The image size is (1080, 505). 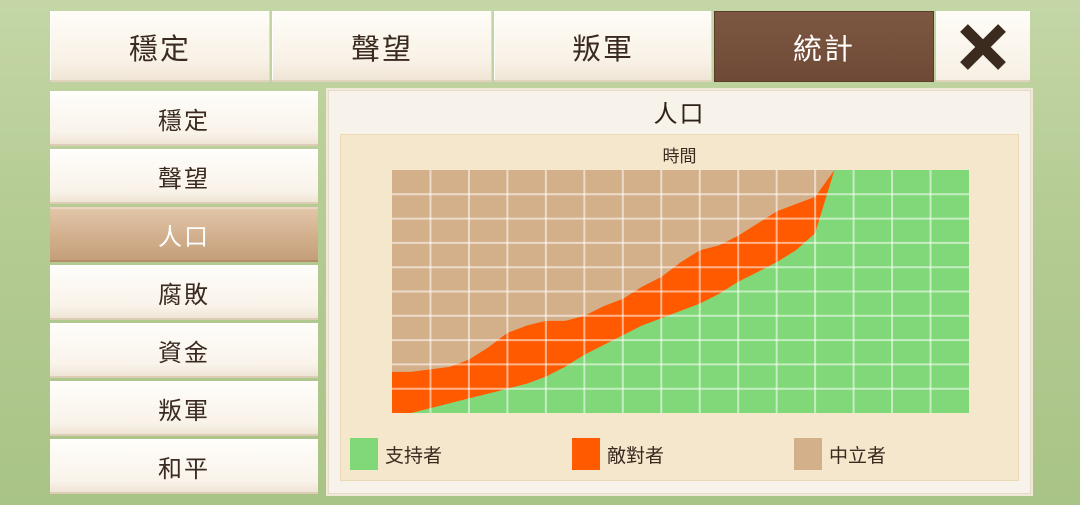 I want to click on legend-item-supporters: 支持者, so click(x=396, y=454).